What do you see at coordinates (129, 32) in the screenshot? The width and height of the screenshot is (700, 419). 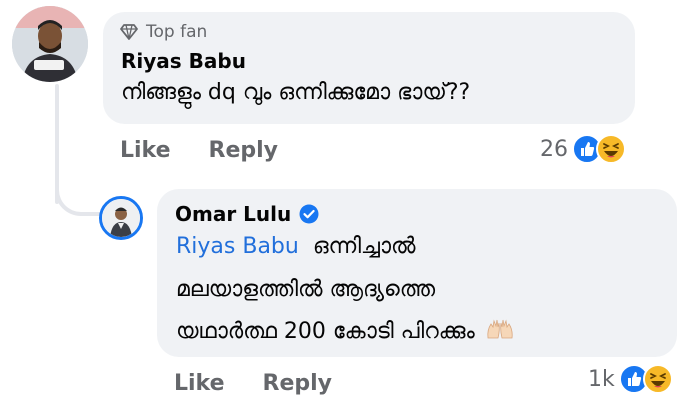 I see `diamond-icon` at bounding box center [129, 32].